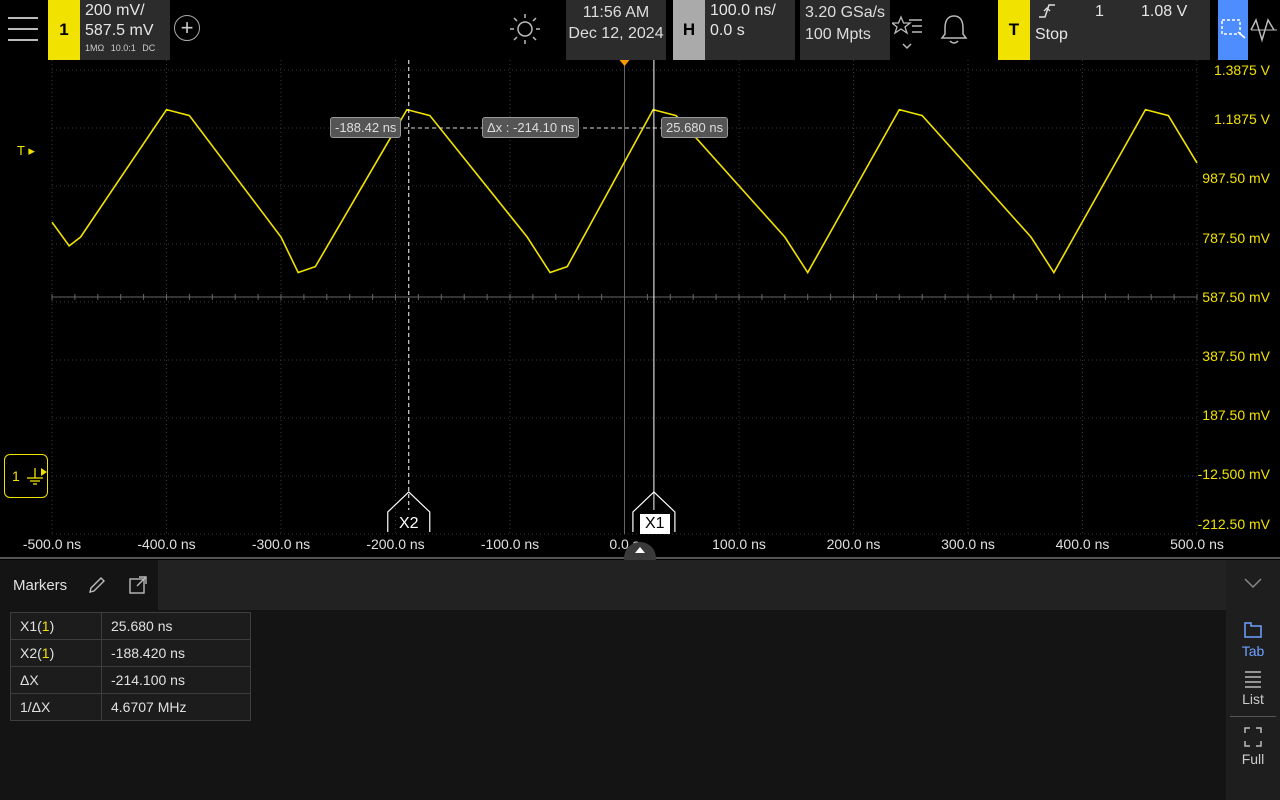 This screenshot has width=1280, height=800. I want to click on sidebar-divider, so click(1253, 716).